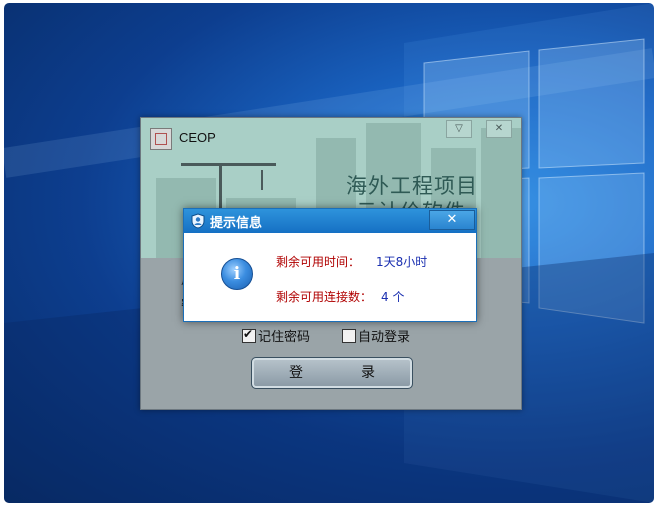 Image resolution: width=658 pixels, height=508 pixels. What do you see at coordinates (318, 262) in the screenshot?
I see `remaining-time-label: 剩余可用时间：` at bounding box center [318, 262].